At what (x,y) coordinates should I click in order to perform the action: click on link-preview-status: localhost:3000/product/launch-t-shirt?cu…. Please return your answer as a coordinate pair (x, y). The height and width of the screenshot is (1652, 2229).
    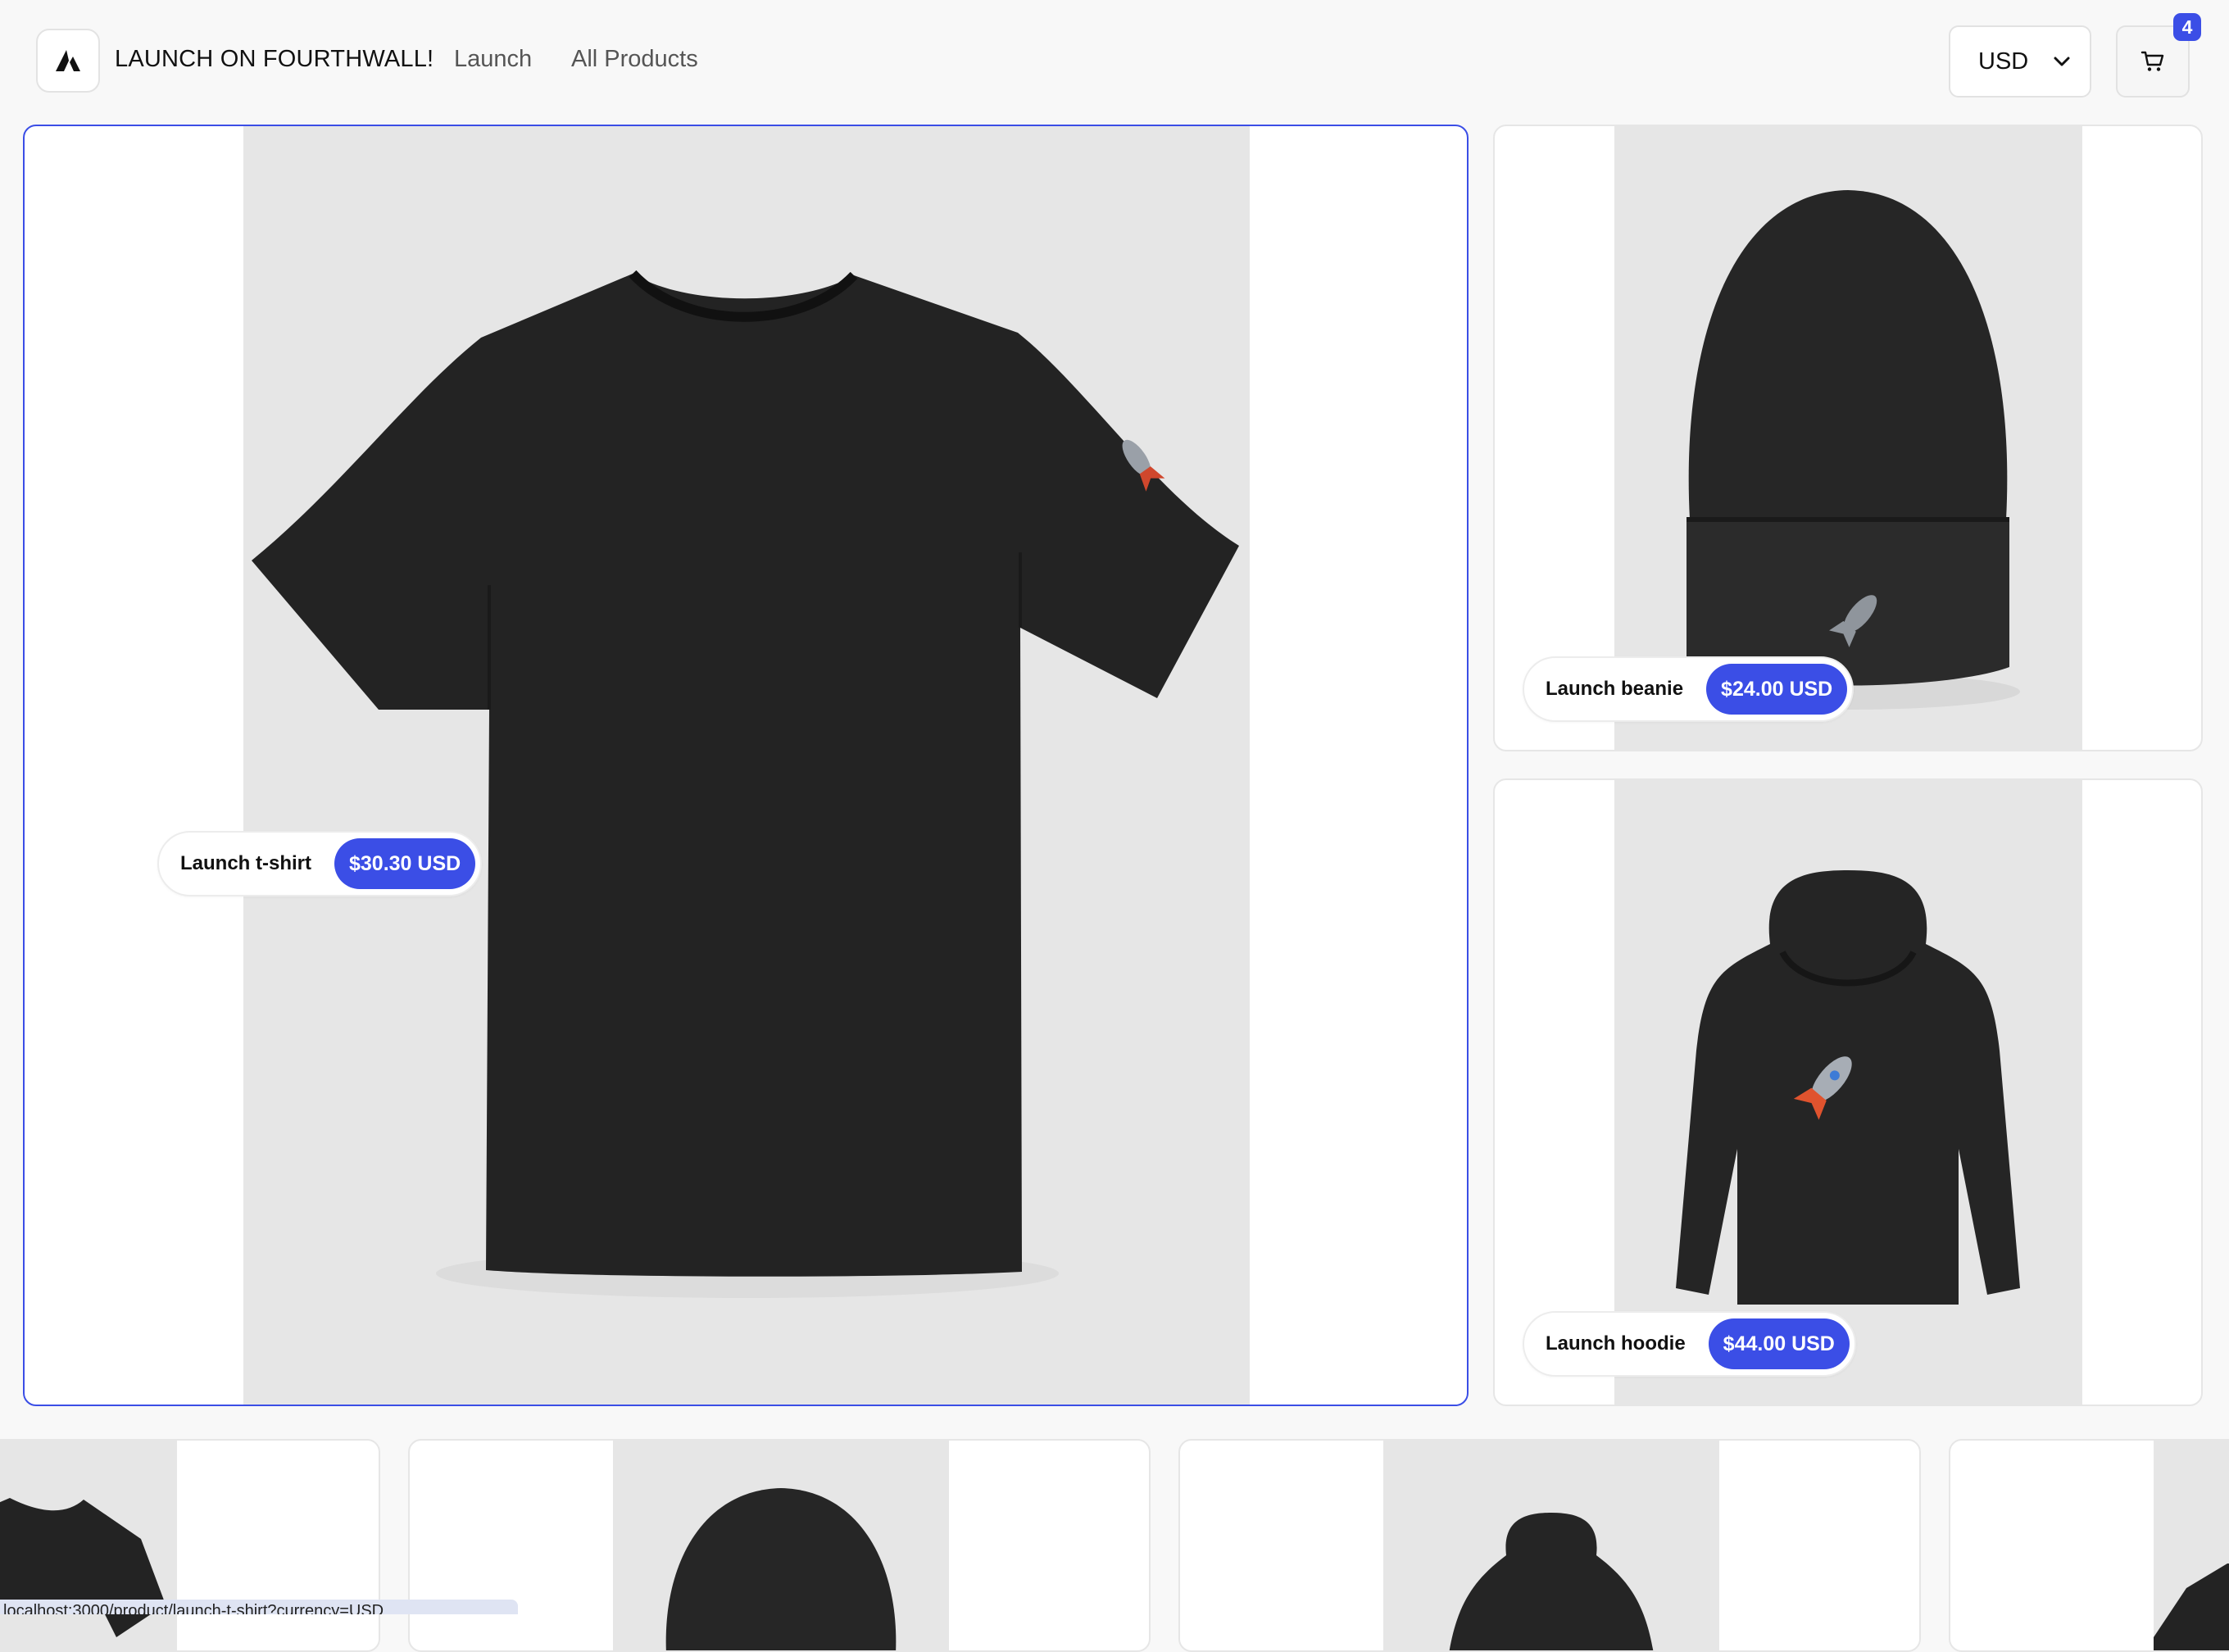
    Looking at the image, I should click on (259, 1607).